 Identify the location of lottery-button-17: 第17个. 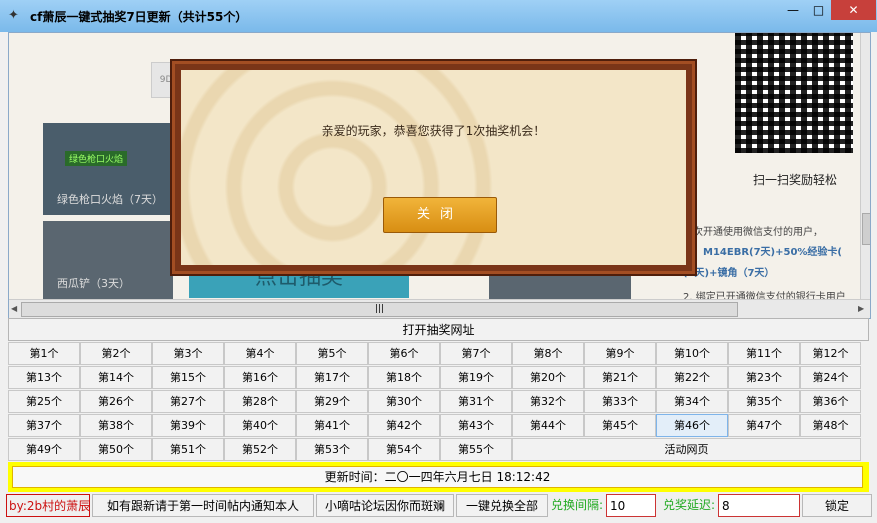
(332, 377).